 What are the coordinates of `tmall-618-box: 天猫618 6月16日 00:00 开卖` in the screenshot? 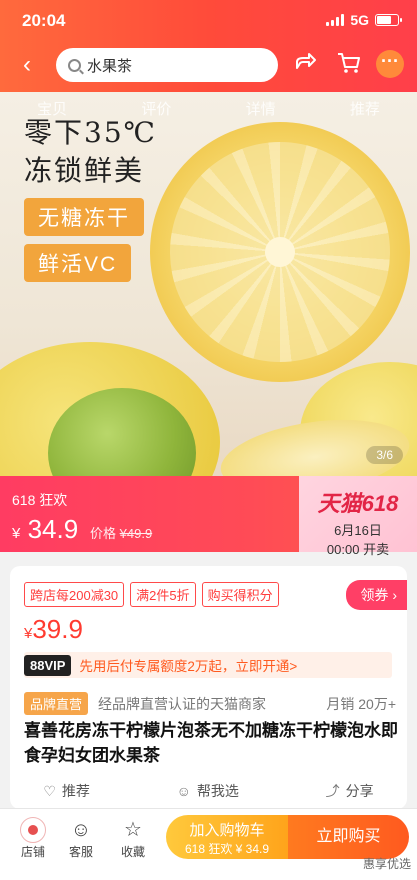 It's located at (358, 516).